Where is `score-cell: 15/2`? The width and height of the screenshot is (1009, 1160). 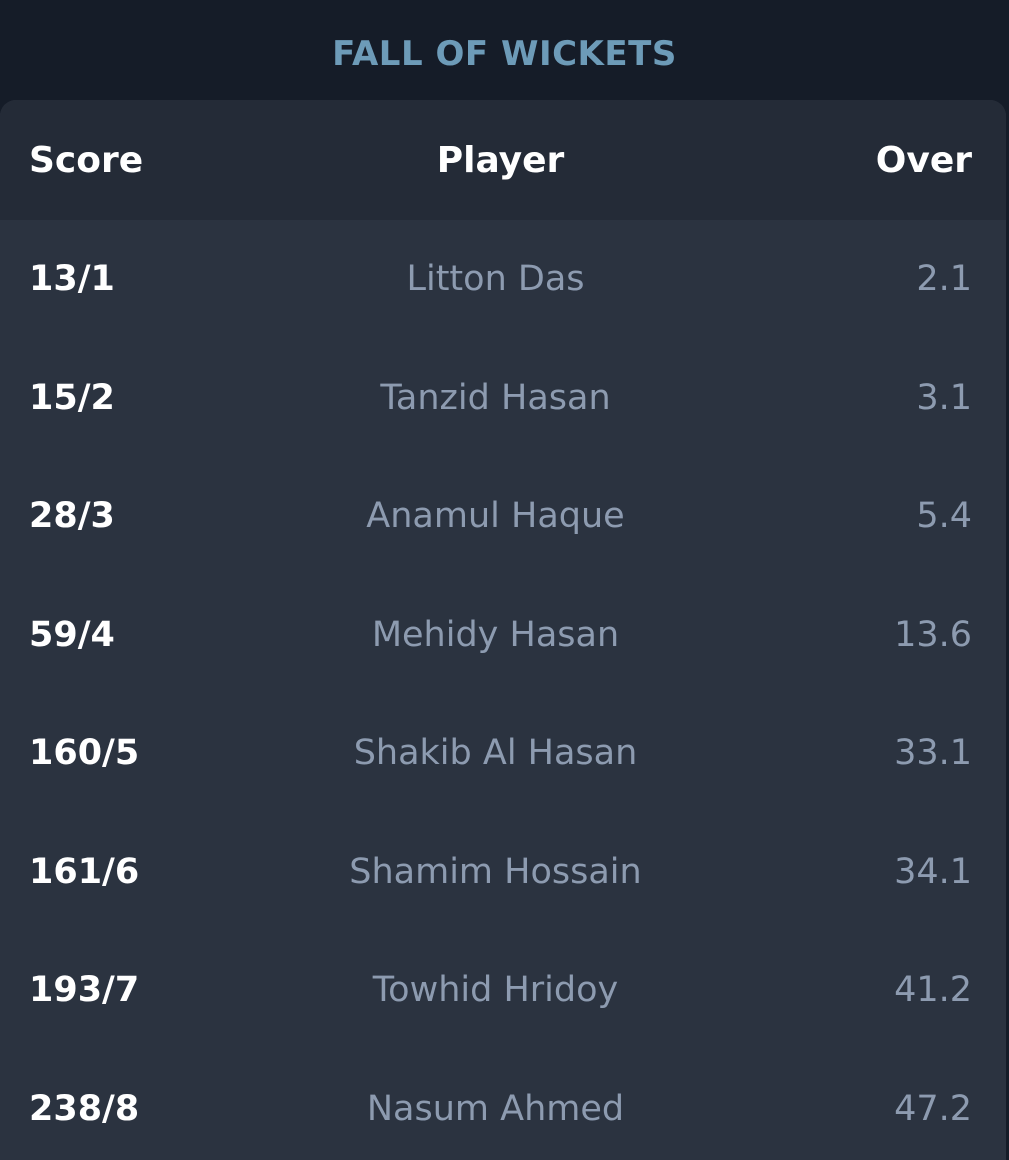 score-cell: 15/2 is located at coordinates (72, 397).